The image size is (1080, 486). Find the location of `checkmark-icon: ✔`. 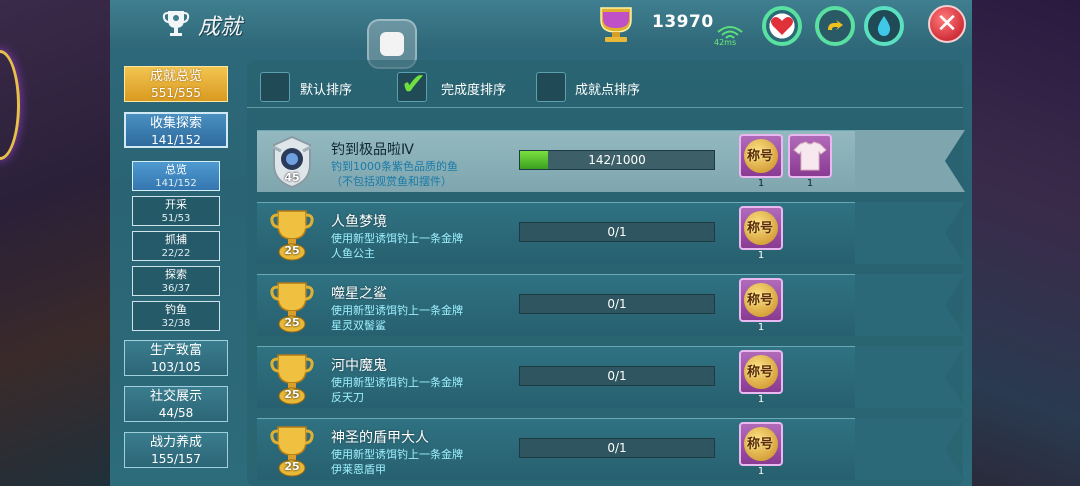

checkmark-icon: ✔ is located at coordinates (414, 84).